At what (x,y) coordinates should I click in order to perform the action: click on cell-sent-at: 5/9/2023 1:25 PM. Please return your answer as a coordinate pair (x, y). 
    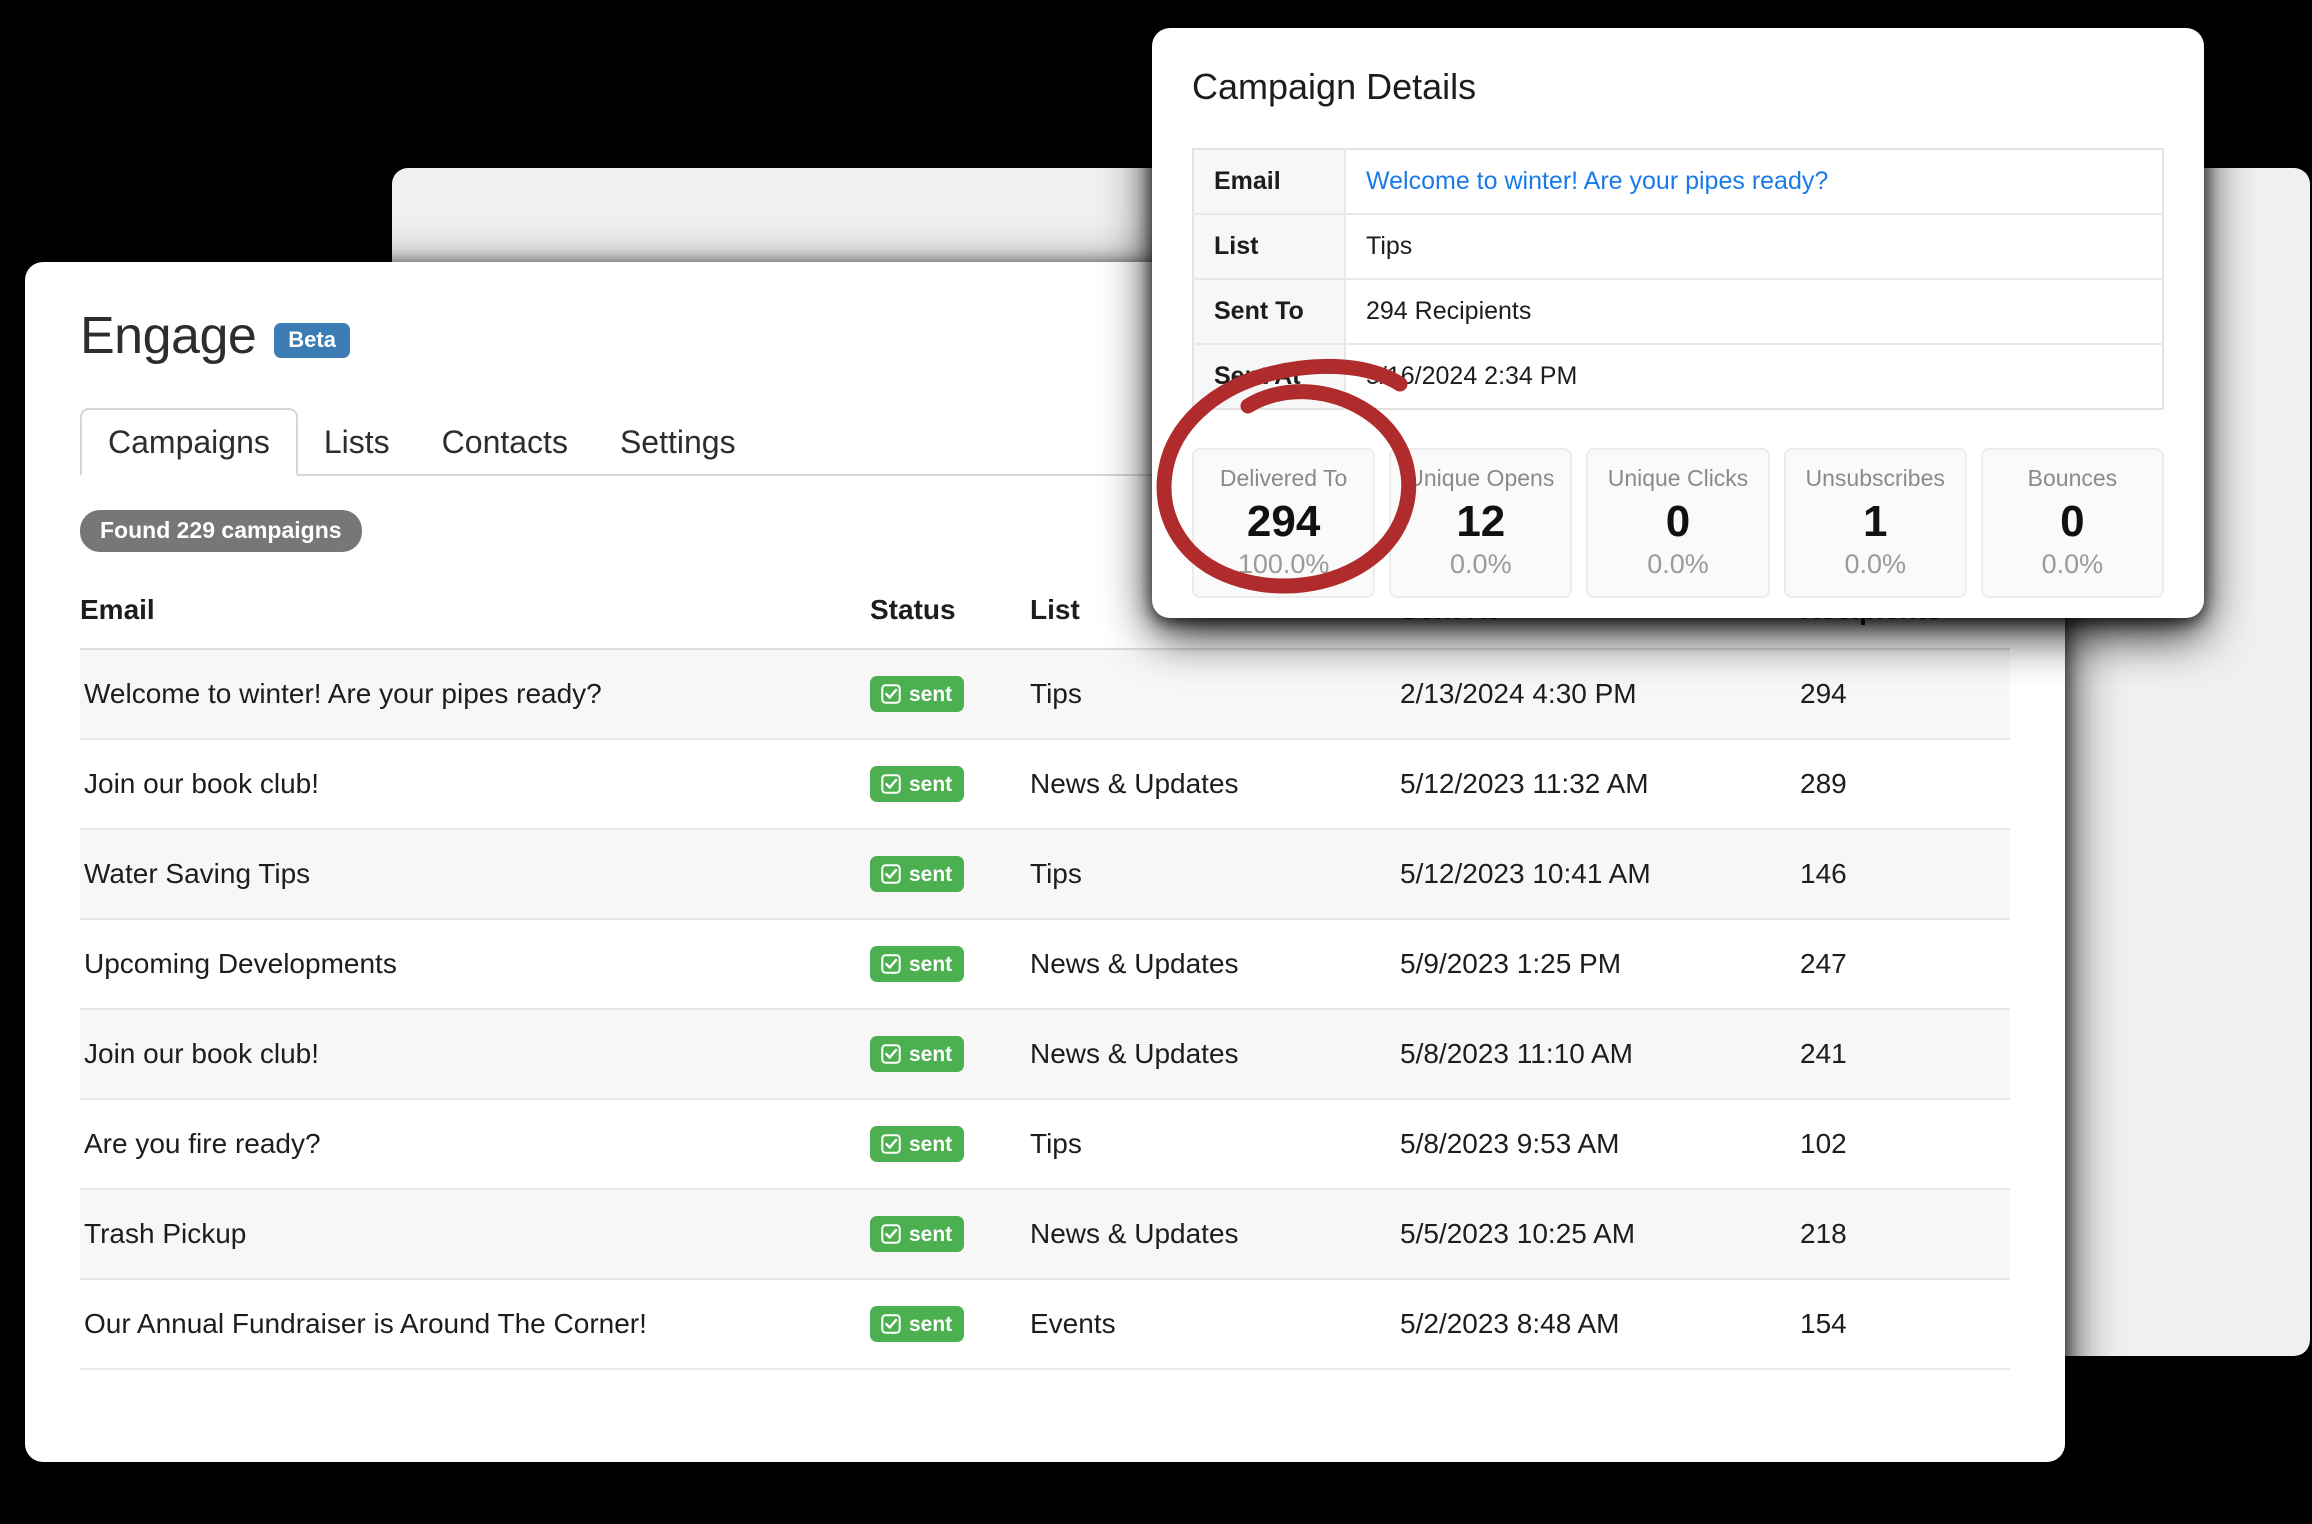
    Looking at the image, I should click on (1600, 964).